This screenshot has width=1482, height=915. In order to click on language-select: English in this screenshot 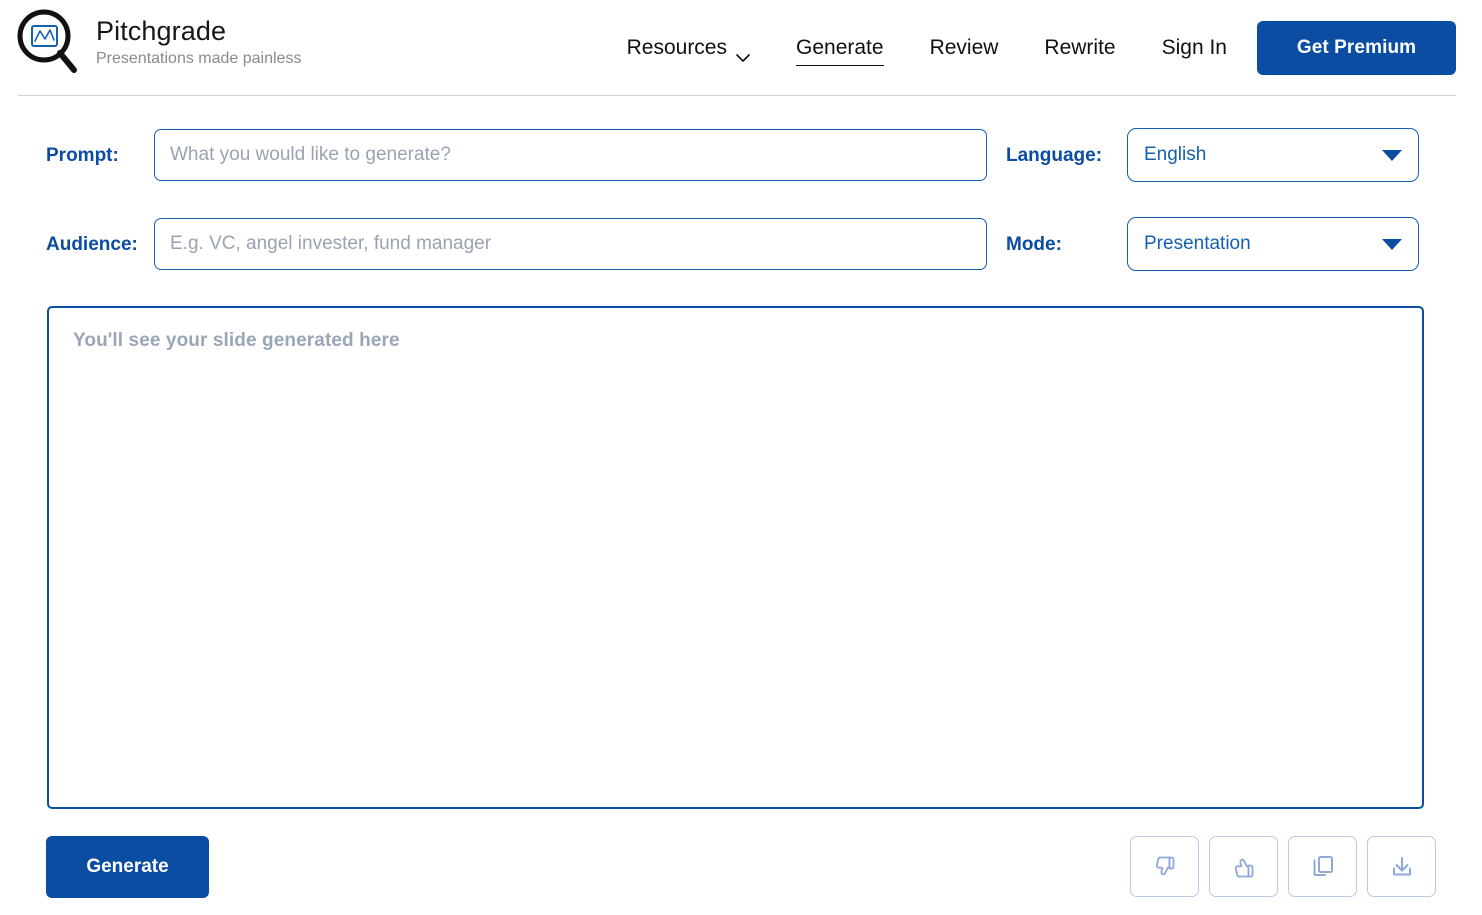, I will do `click(1273, 155)`.